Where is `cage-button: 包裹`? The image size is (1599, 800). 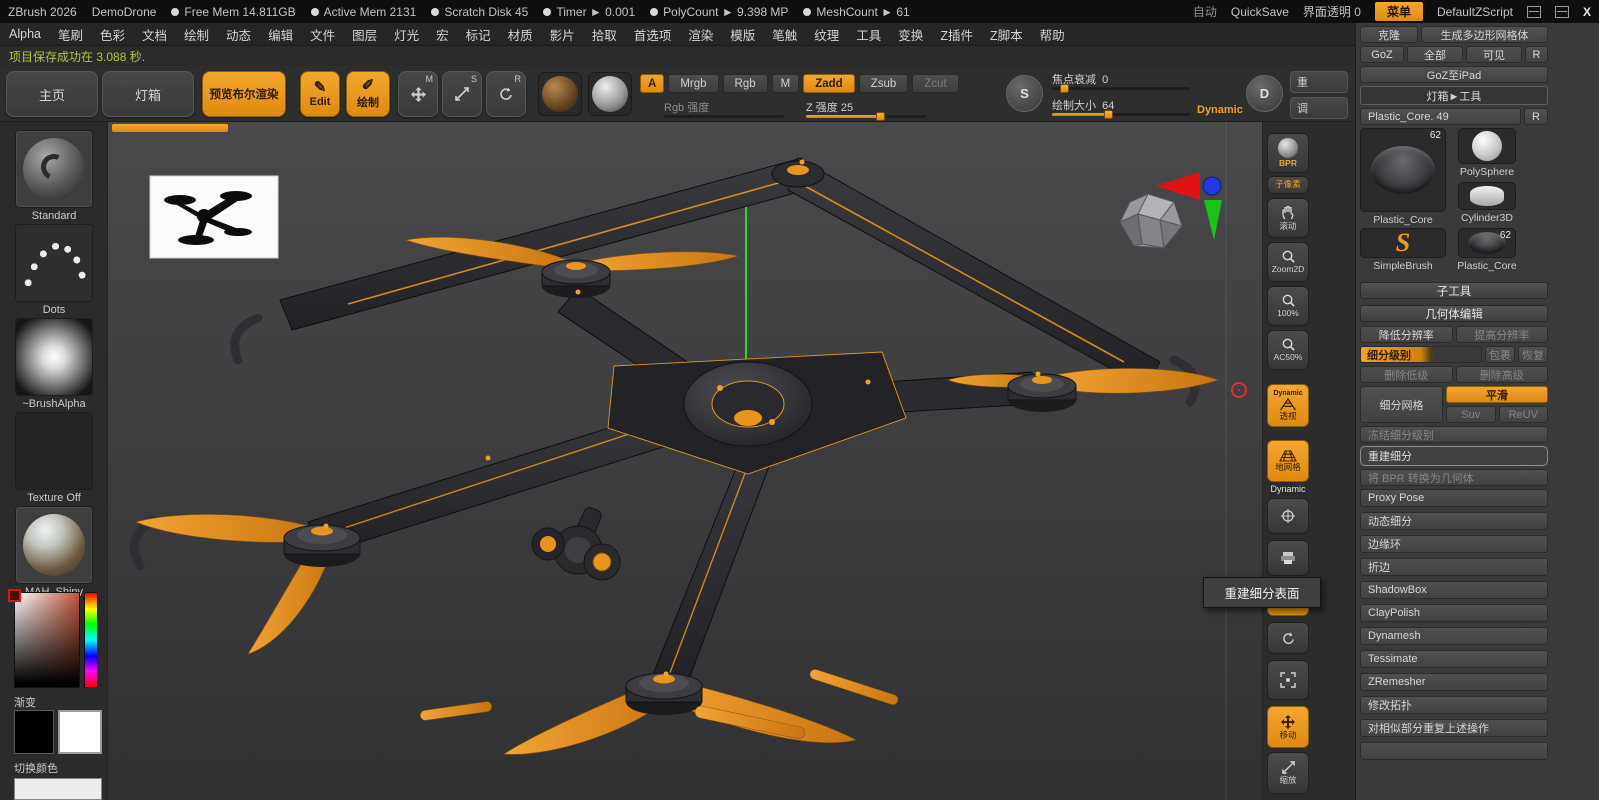 cage-button: 包裹 is located at coordinates (1500, 354).